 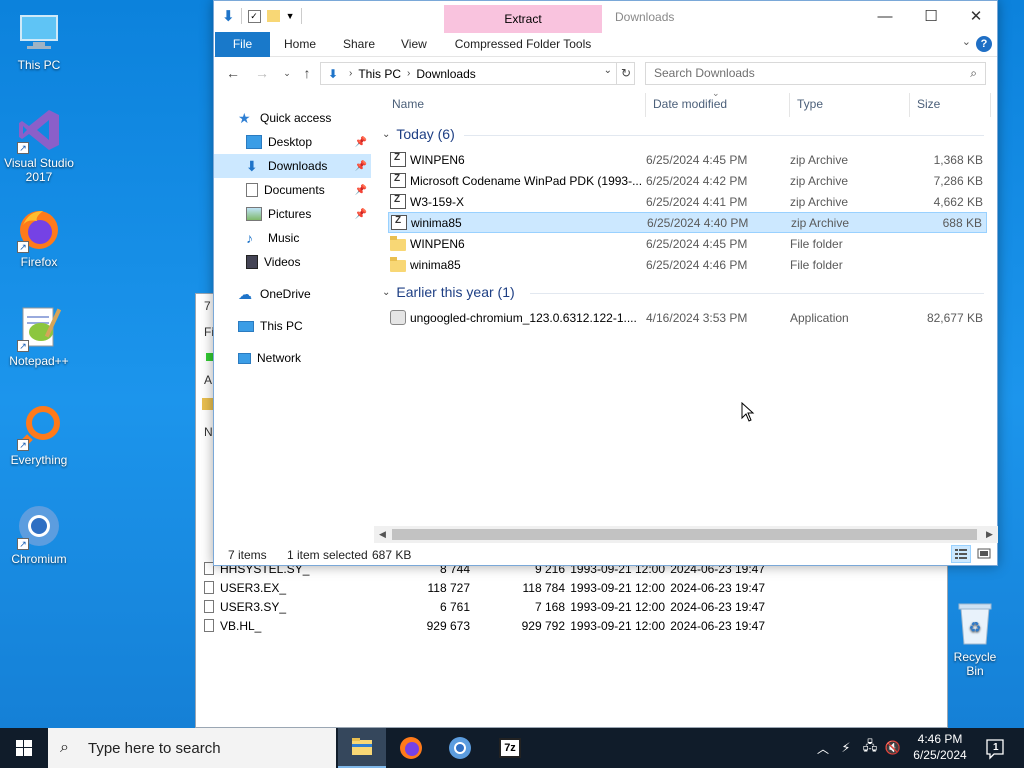 What do you see at coordinates (690, 104) in the screenshot?
I see `column-header-date-modified: Date modified` at bounding box center [690, 104].